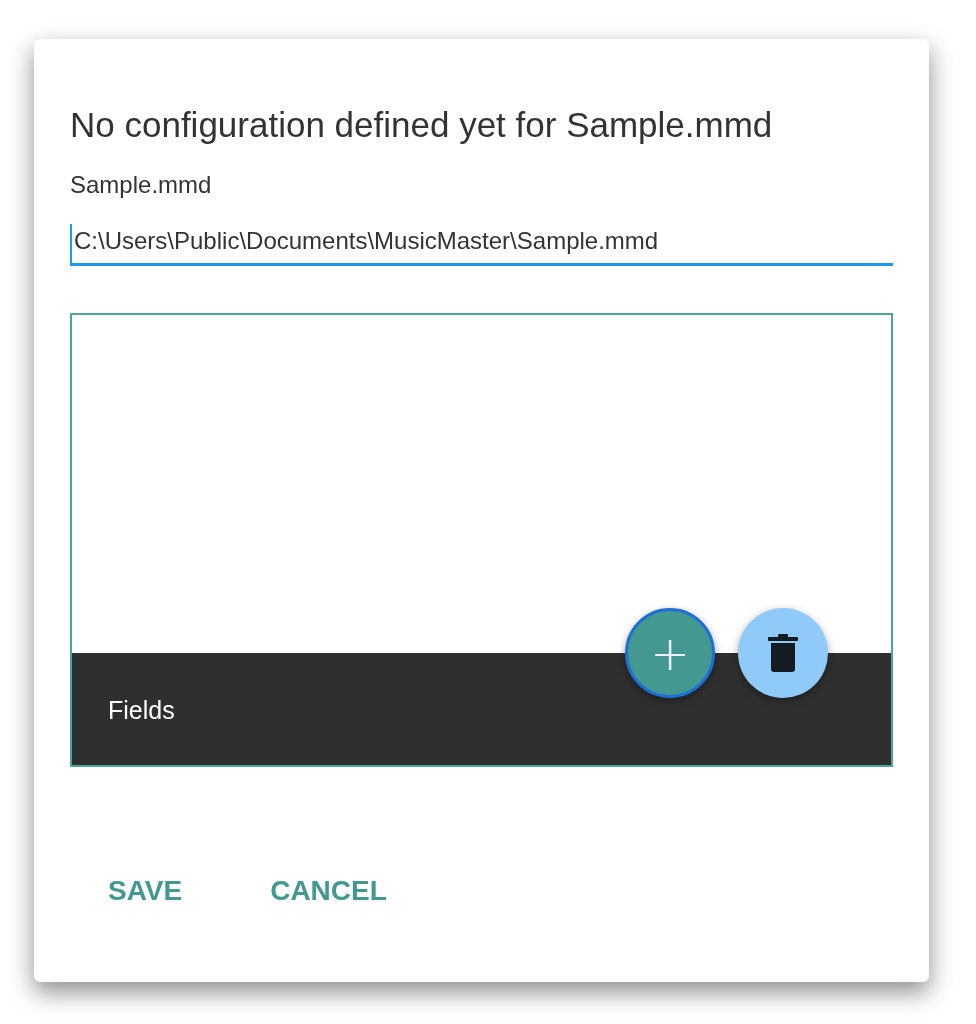 Image resolution: width=976 pixels, height=1024 pixels. I want to click on add-button: +, so click(670, 653).